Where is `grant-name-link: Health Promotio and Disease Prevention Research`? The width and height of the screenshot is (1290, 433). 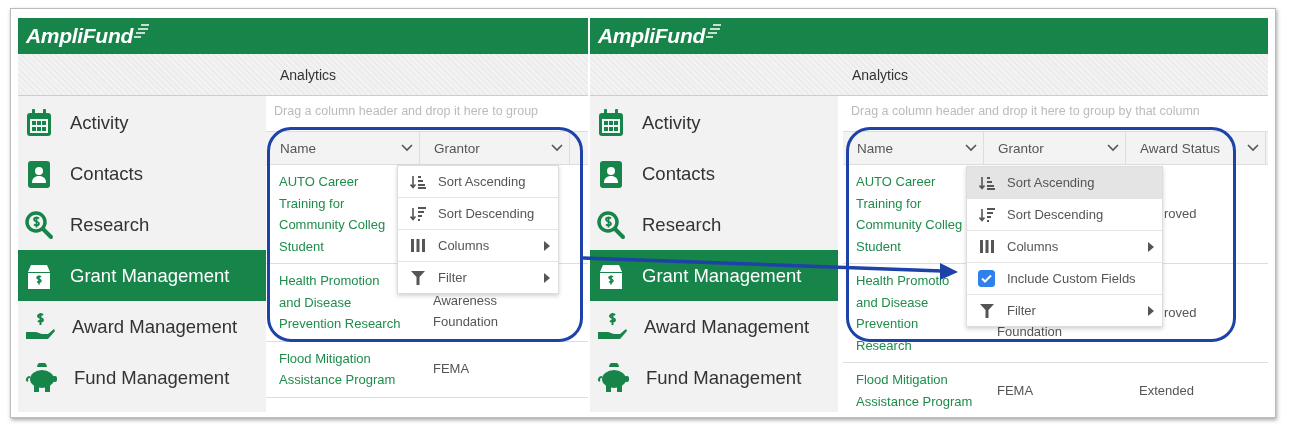
grant-name-link: Health Promotio and Disease Prevention Research is located at coordinates (903, 313).